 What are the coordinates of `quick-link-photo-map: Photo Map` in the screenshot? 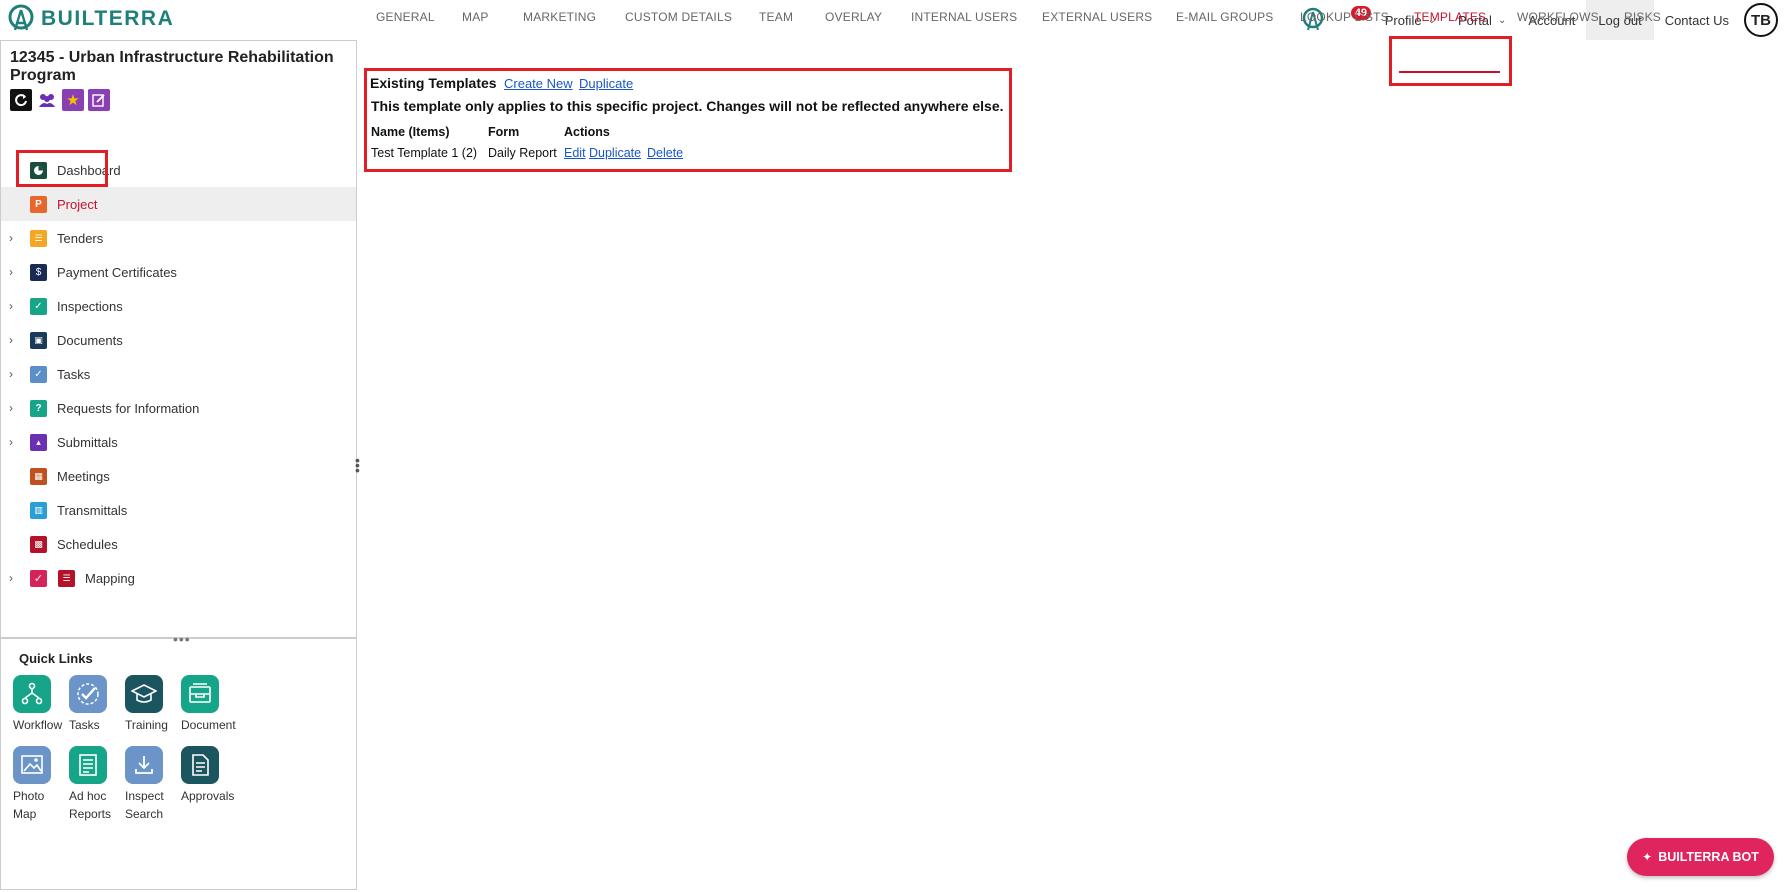 It's located at (41, 784).